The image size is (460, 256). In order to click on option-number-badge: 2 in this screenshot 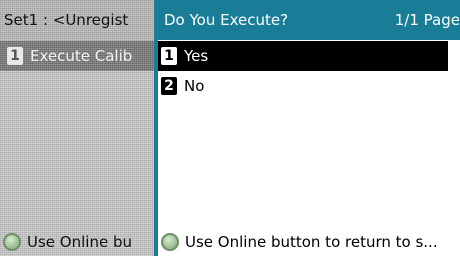, I will do `click(169, 86)`.